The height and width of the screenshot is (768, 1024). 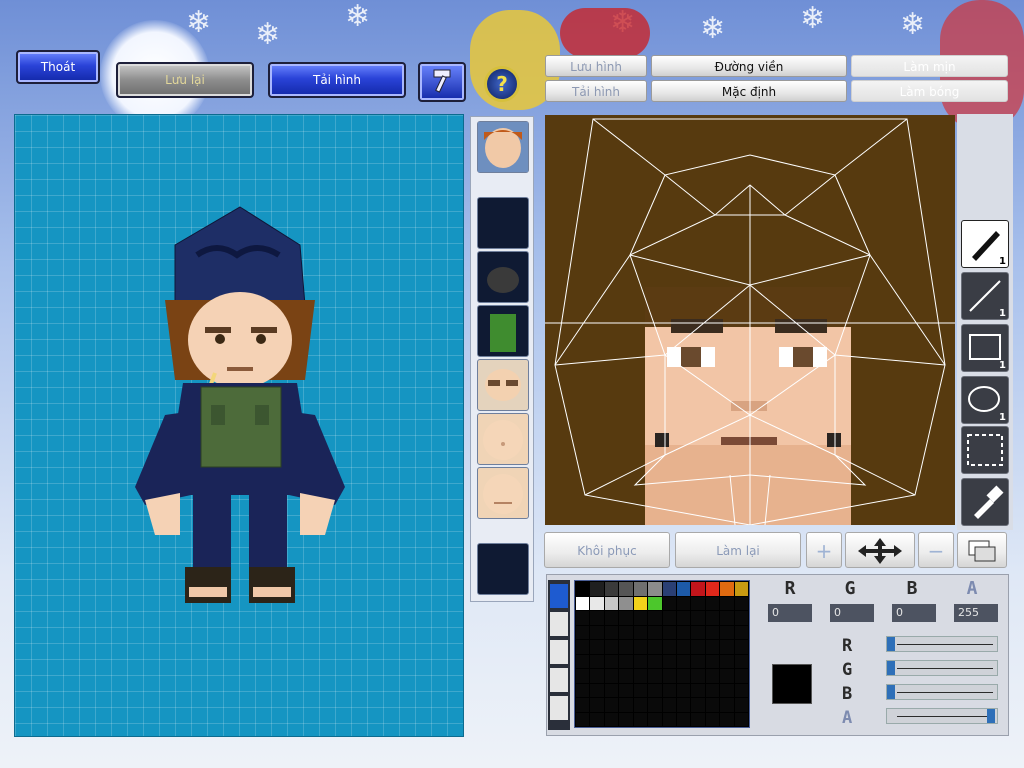 I want to click on exit-button: Thoát, so click(x=58, y=67).